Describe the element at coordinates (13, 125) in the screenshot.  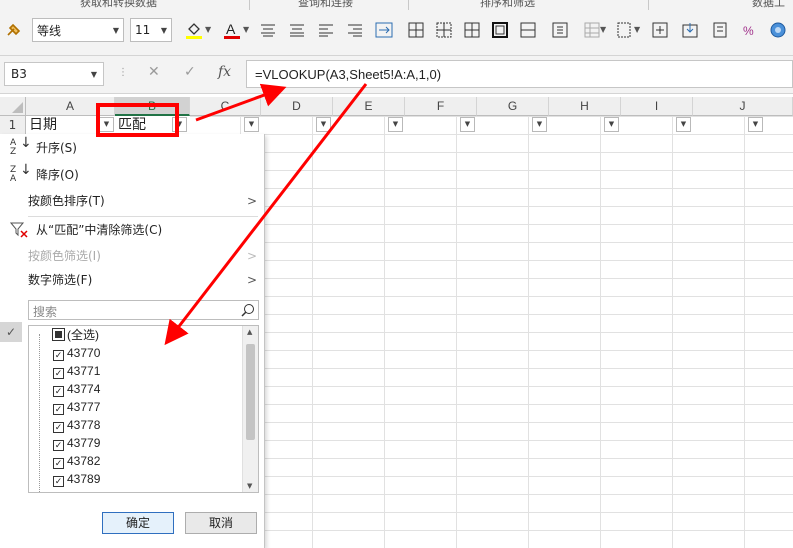
I see `row-header-1: 1` at that location.